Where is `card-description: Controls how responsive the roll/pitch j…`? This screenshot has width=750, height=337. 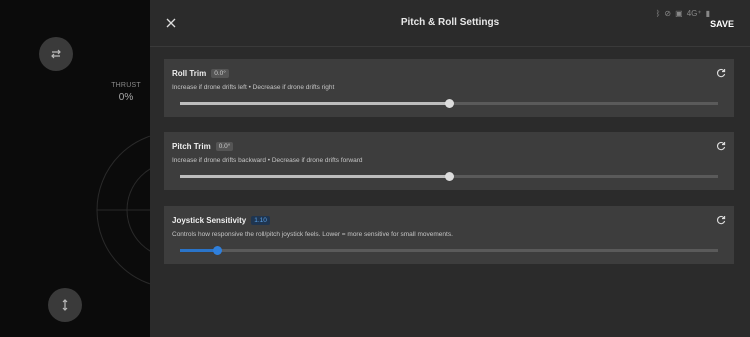
card-description: Controls how responsive the roll/pitch j… is located at coordinates (312, 234).